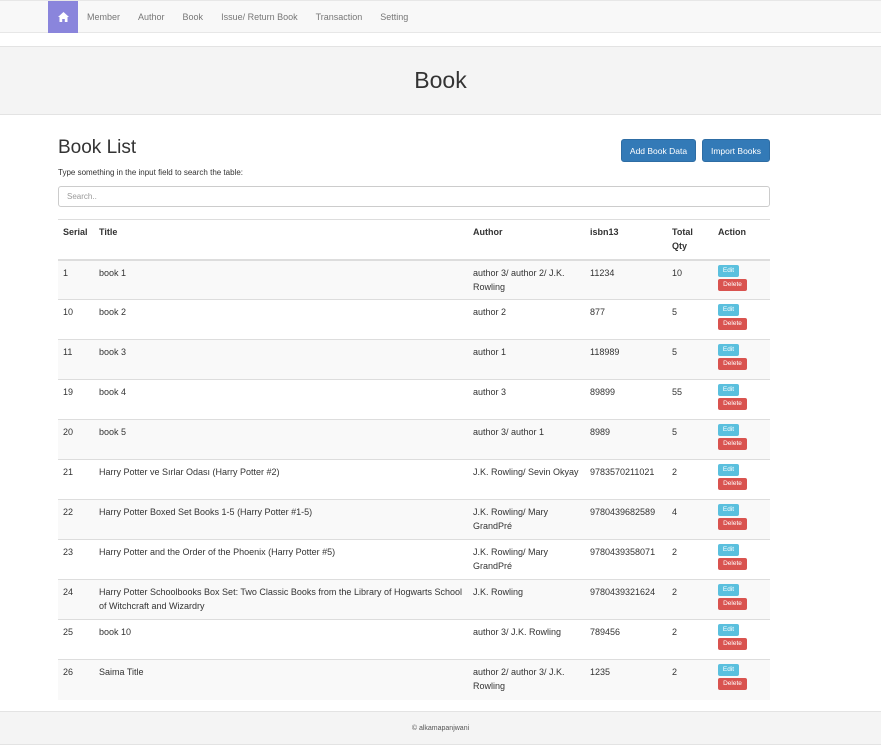 The image size is (881, 756). Describe the element at coordinates (626, 240) in the screenshot. I see `column-header-isbn13: isbn13` at that location.